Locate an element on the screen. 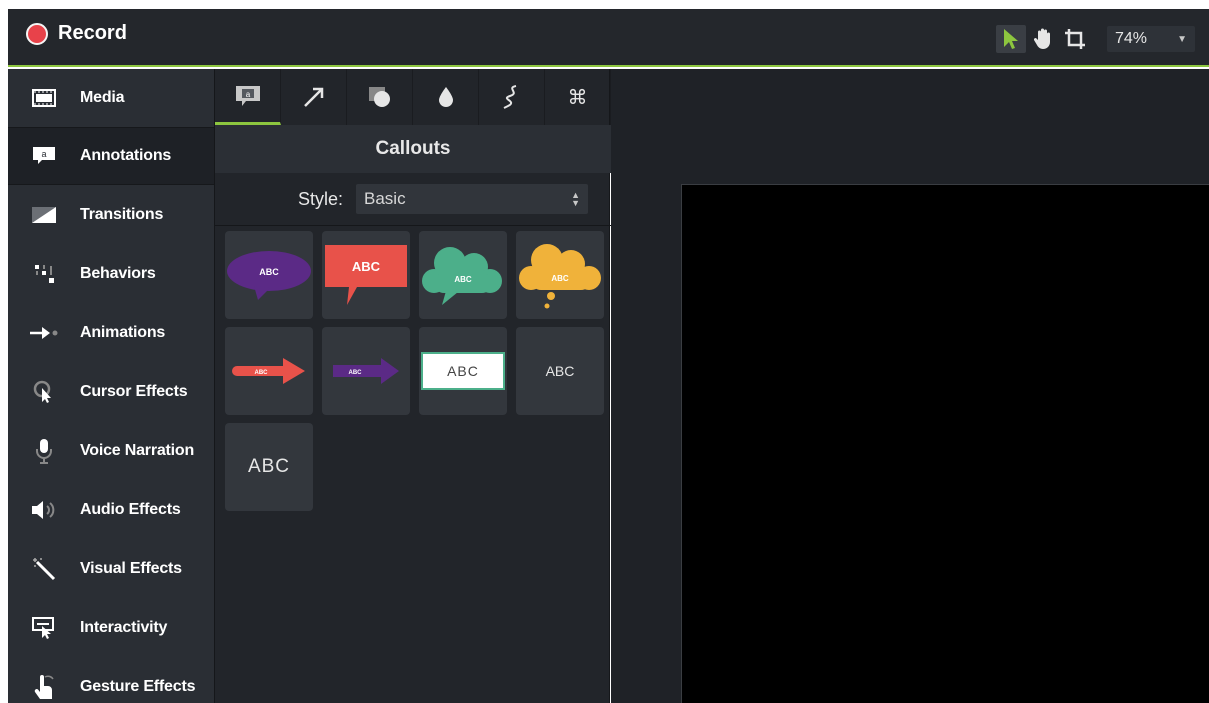 The width and height of the screenshot is (1209, 703). callout-tile-yellow-thought: ABC is located at coordinates (560, 275).